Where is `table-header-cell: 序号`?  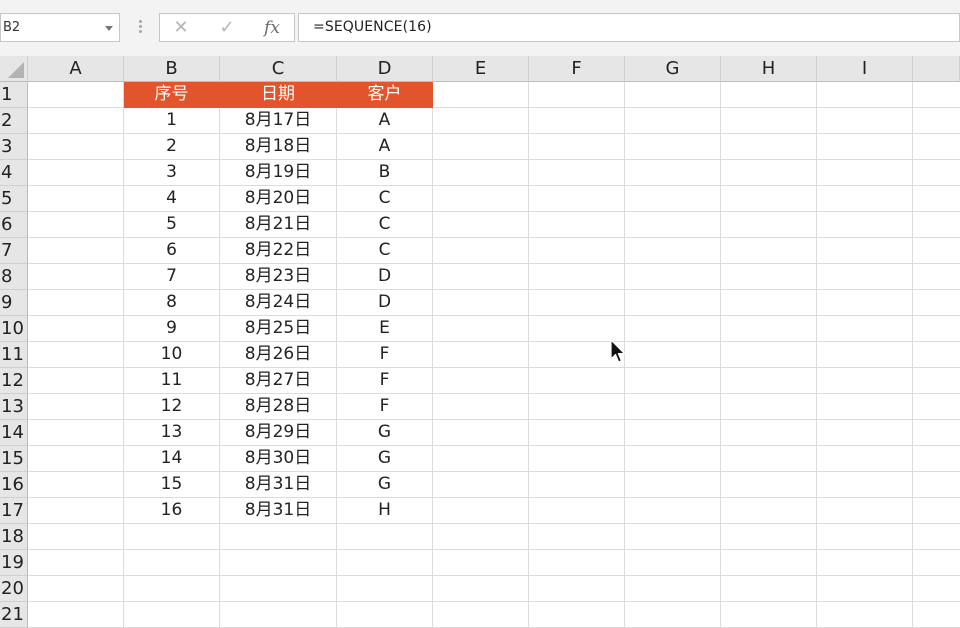 table-header-cell: 序号 is located at coordinates (172, 95).